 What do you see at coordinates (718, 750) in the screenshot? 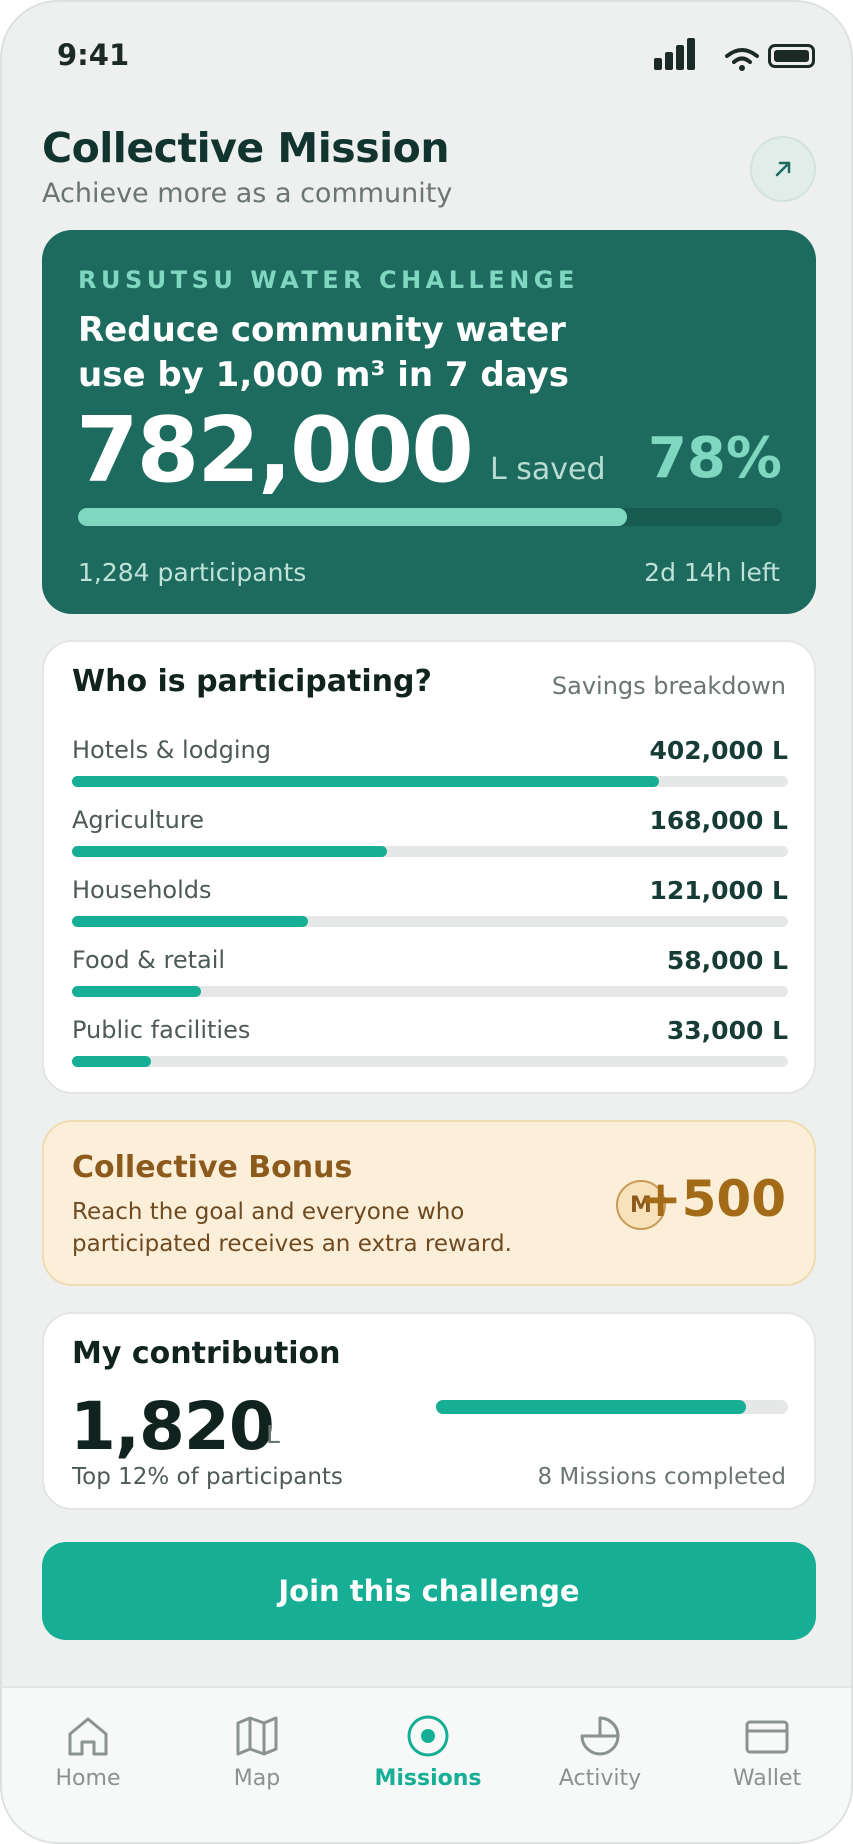
I see `sector-value: 402,000 L` at bounding box center [718, 750].